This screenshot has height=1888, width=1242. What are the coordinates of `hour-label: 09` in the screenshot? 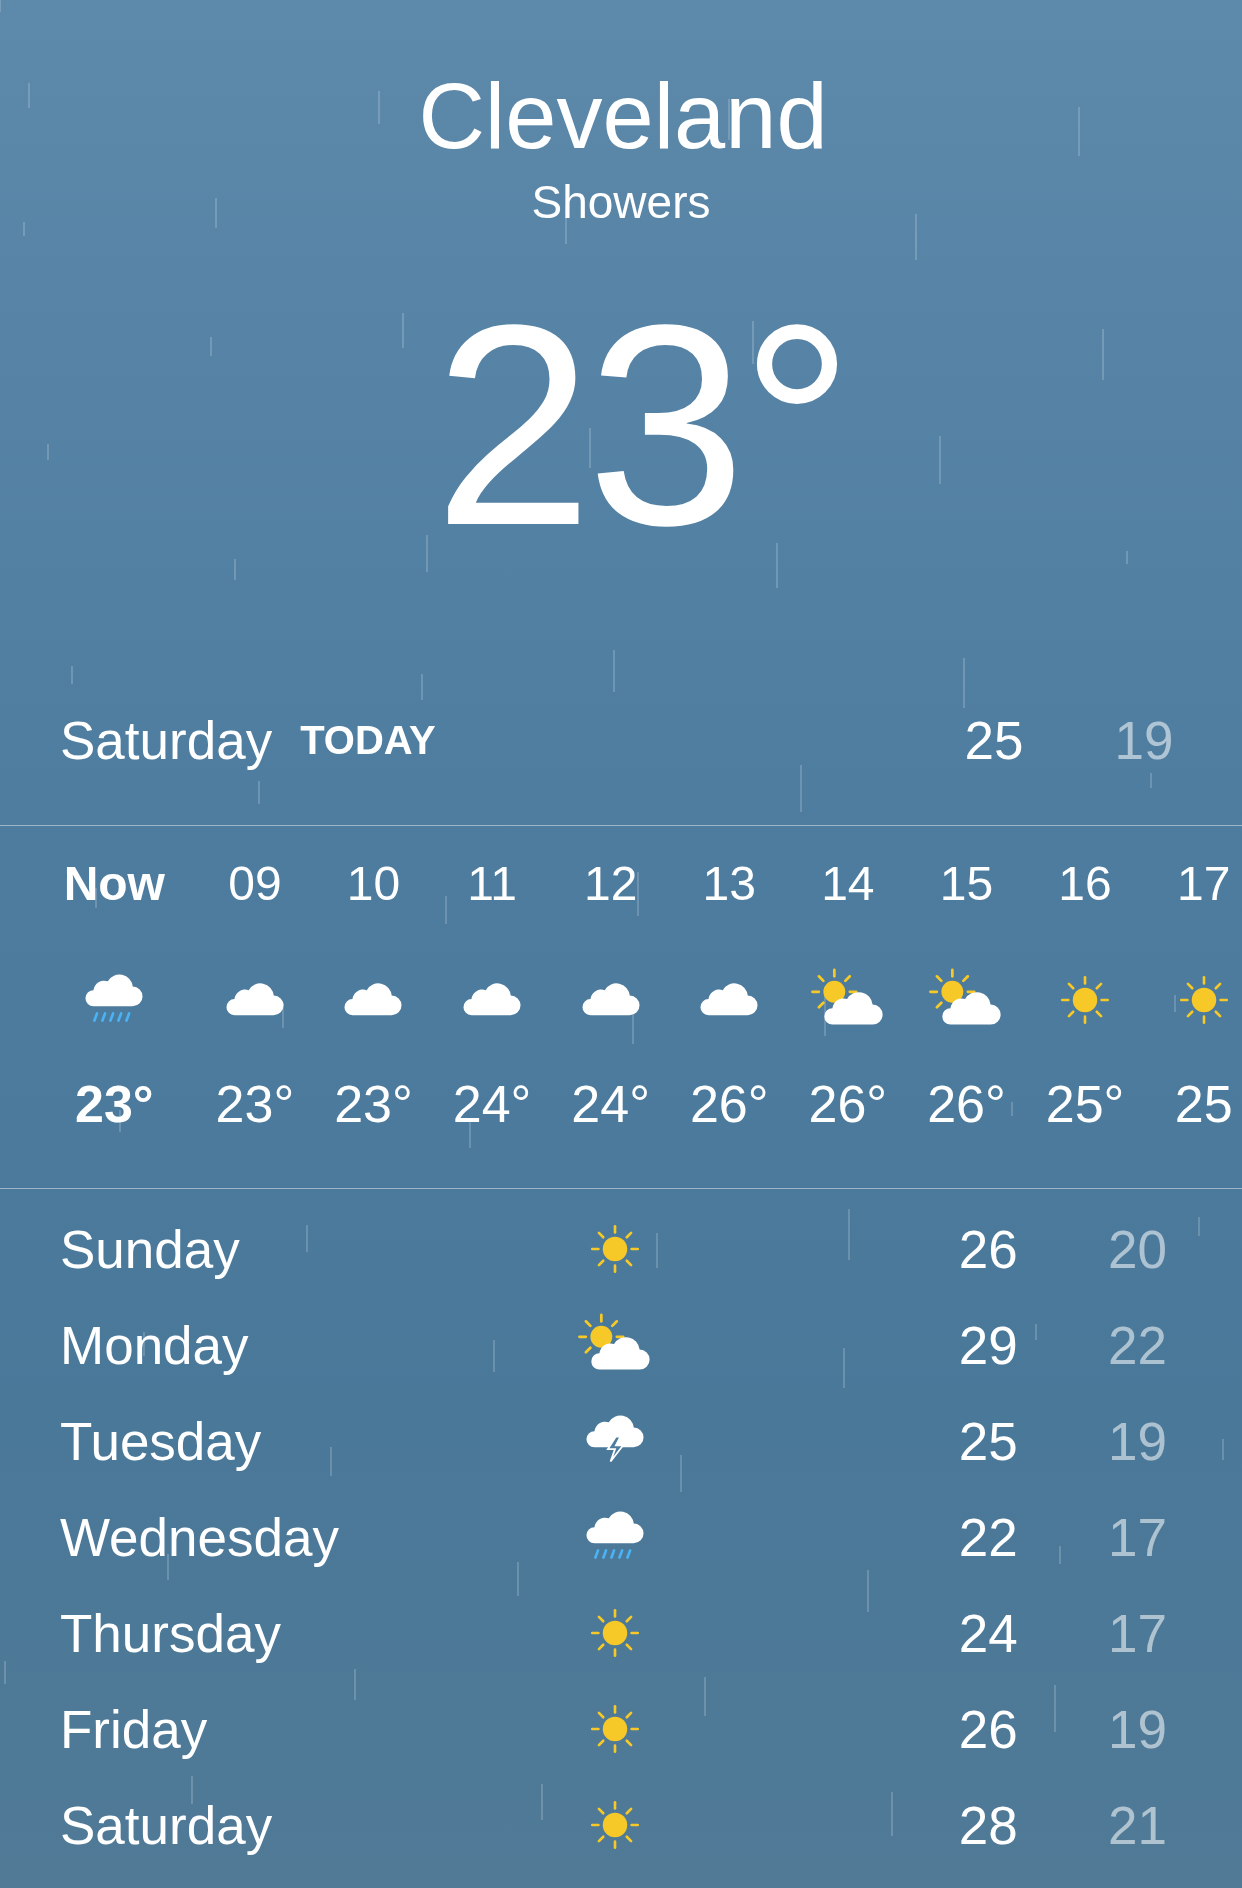 It's located at (255, 884).